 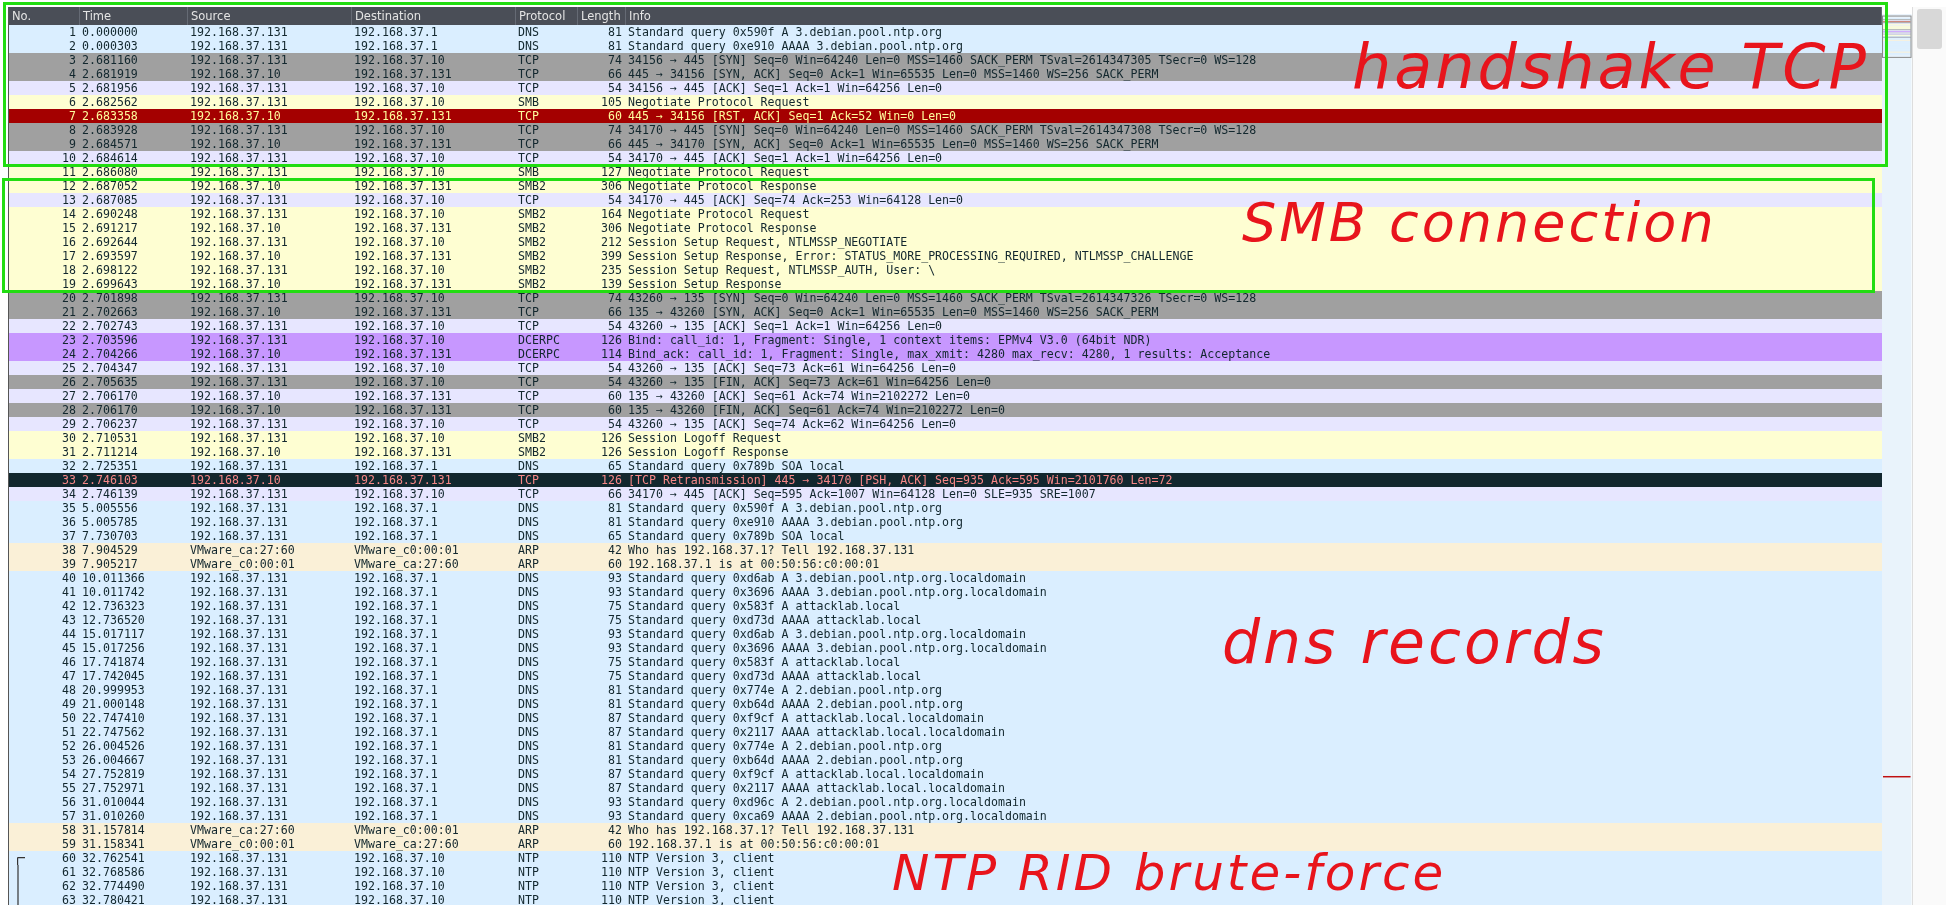 I want to click on info-cell-text: NTP Version 3, client, so click(x=701, y=899).